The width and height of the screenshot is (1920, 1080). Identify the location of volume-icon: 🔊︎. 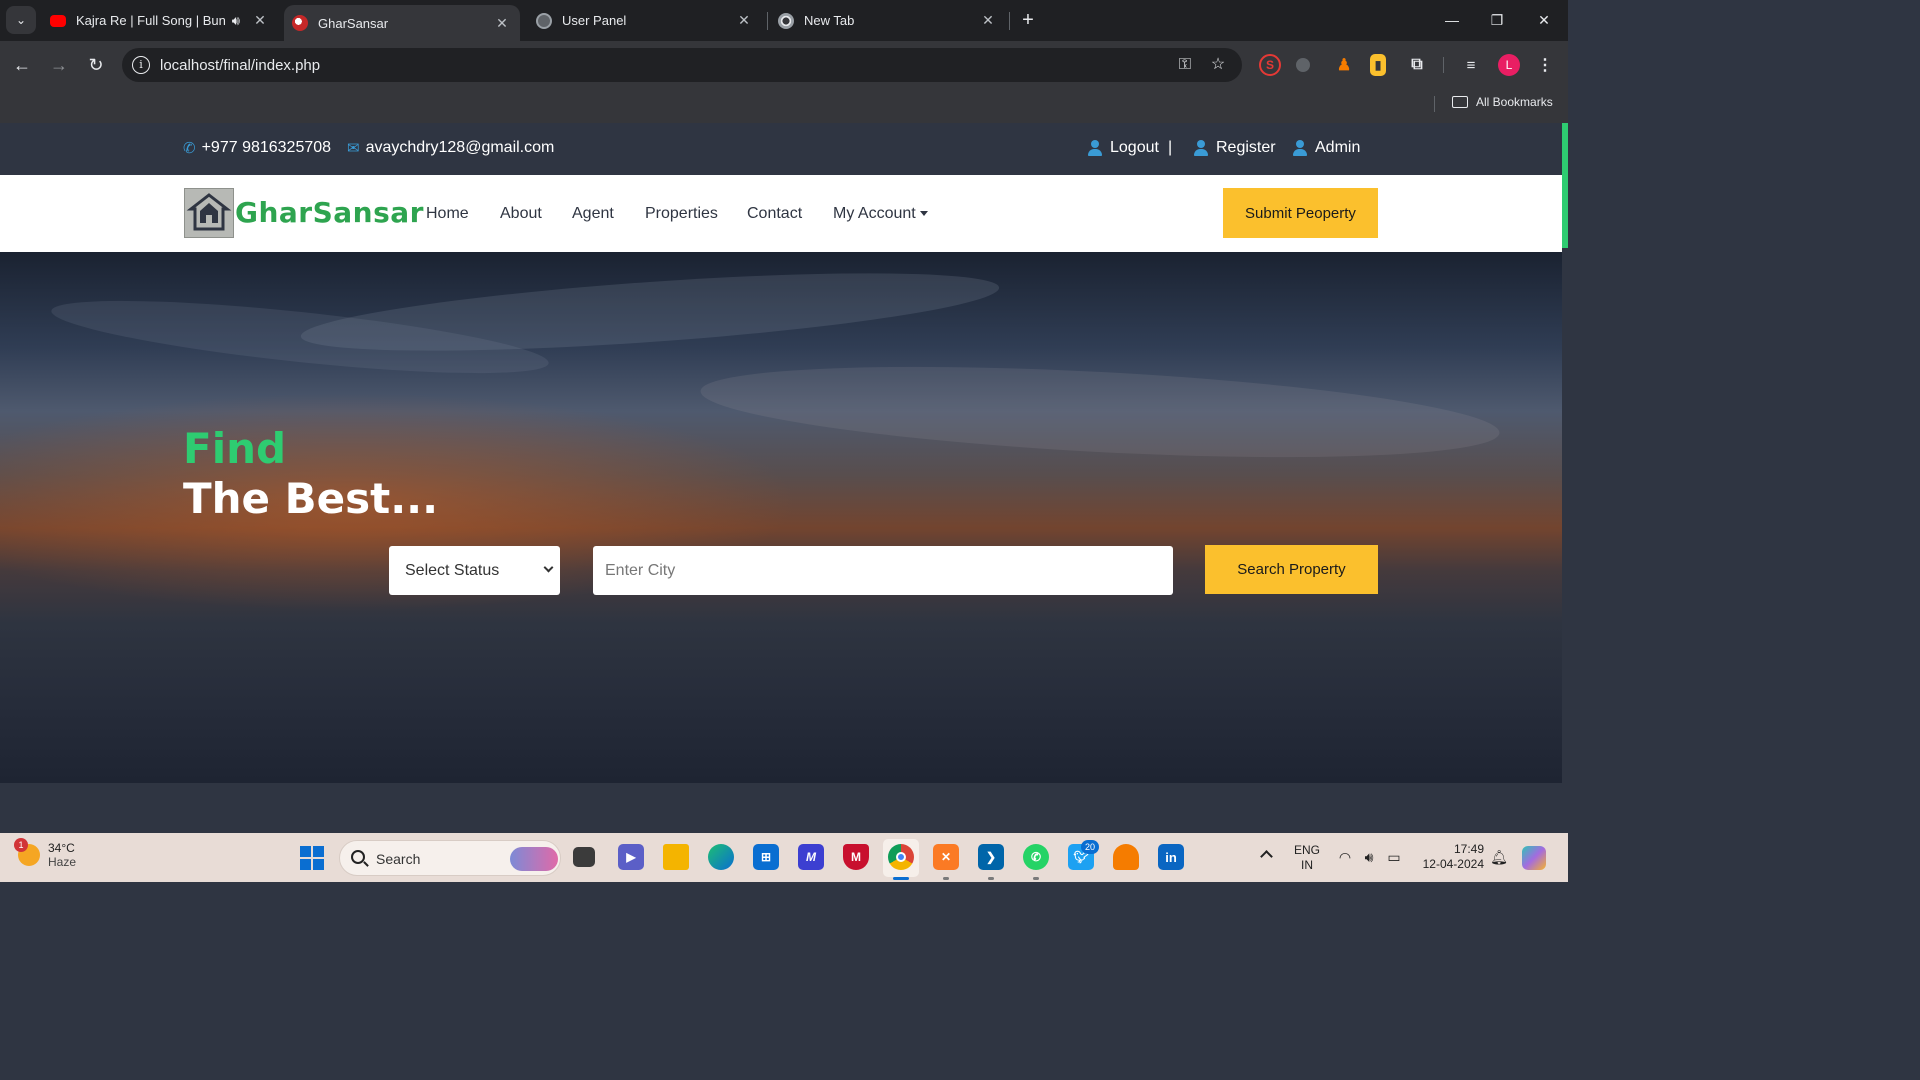
(1369, 857).